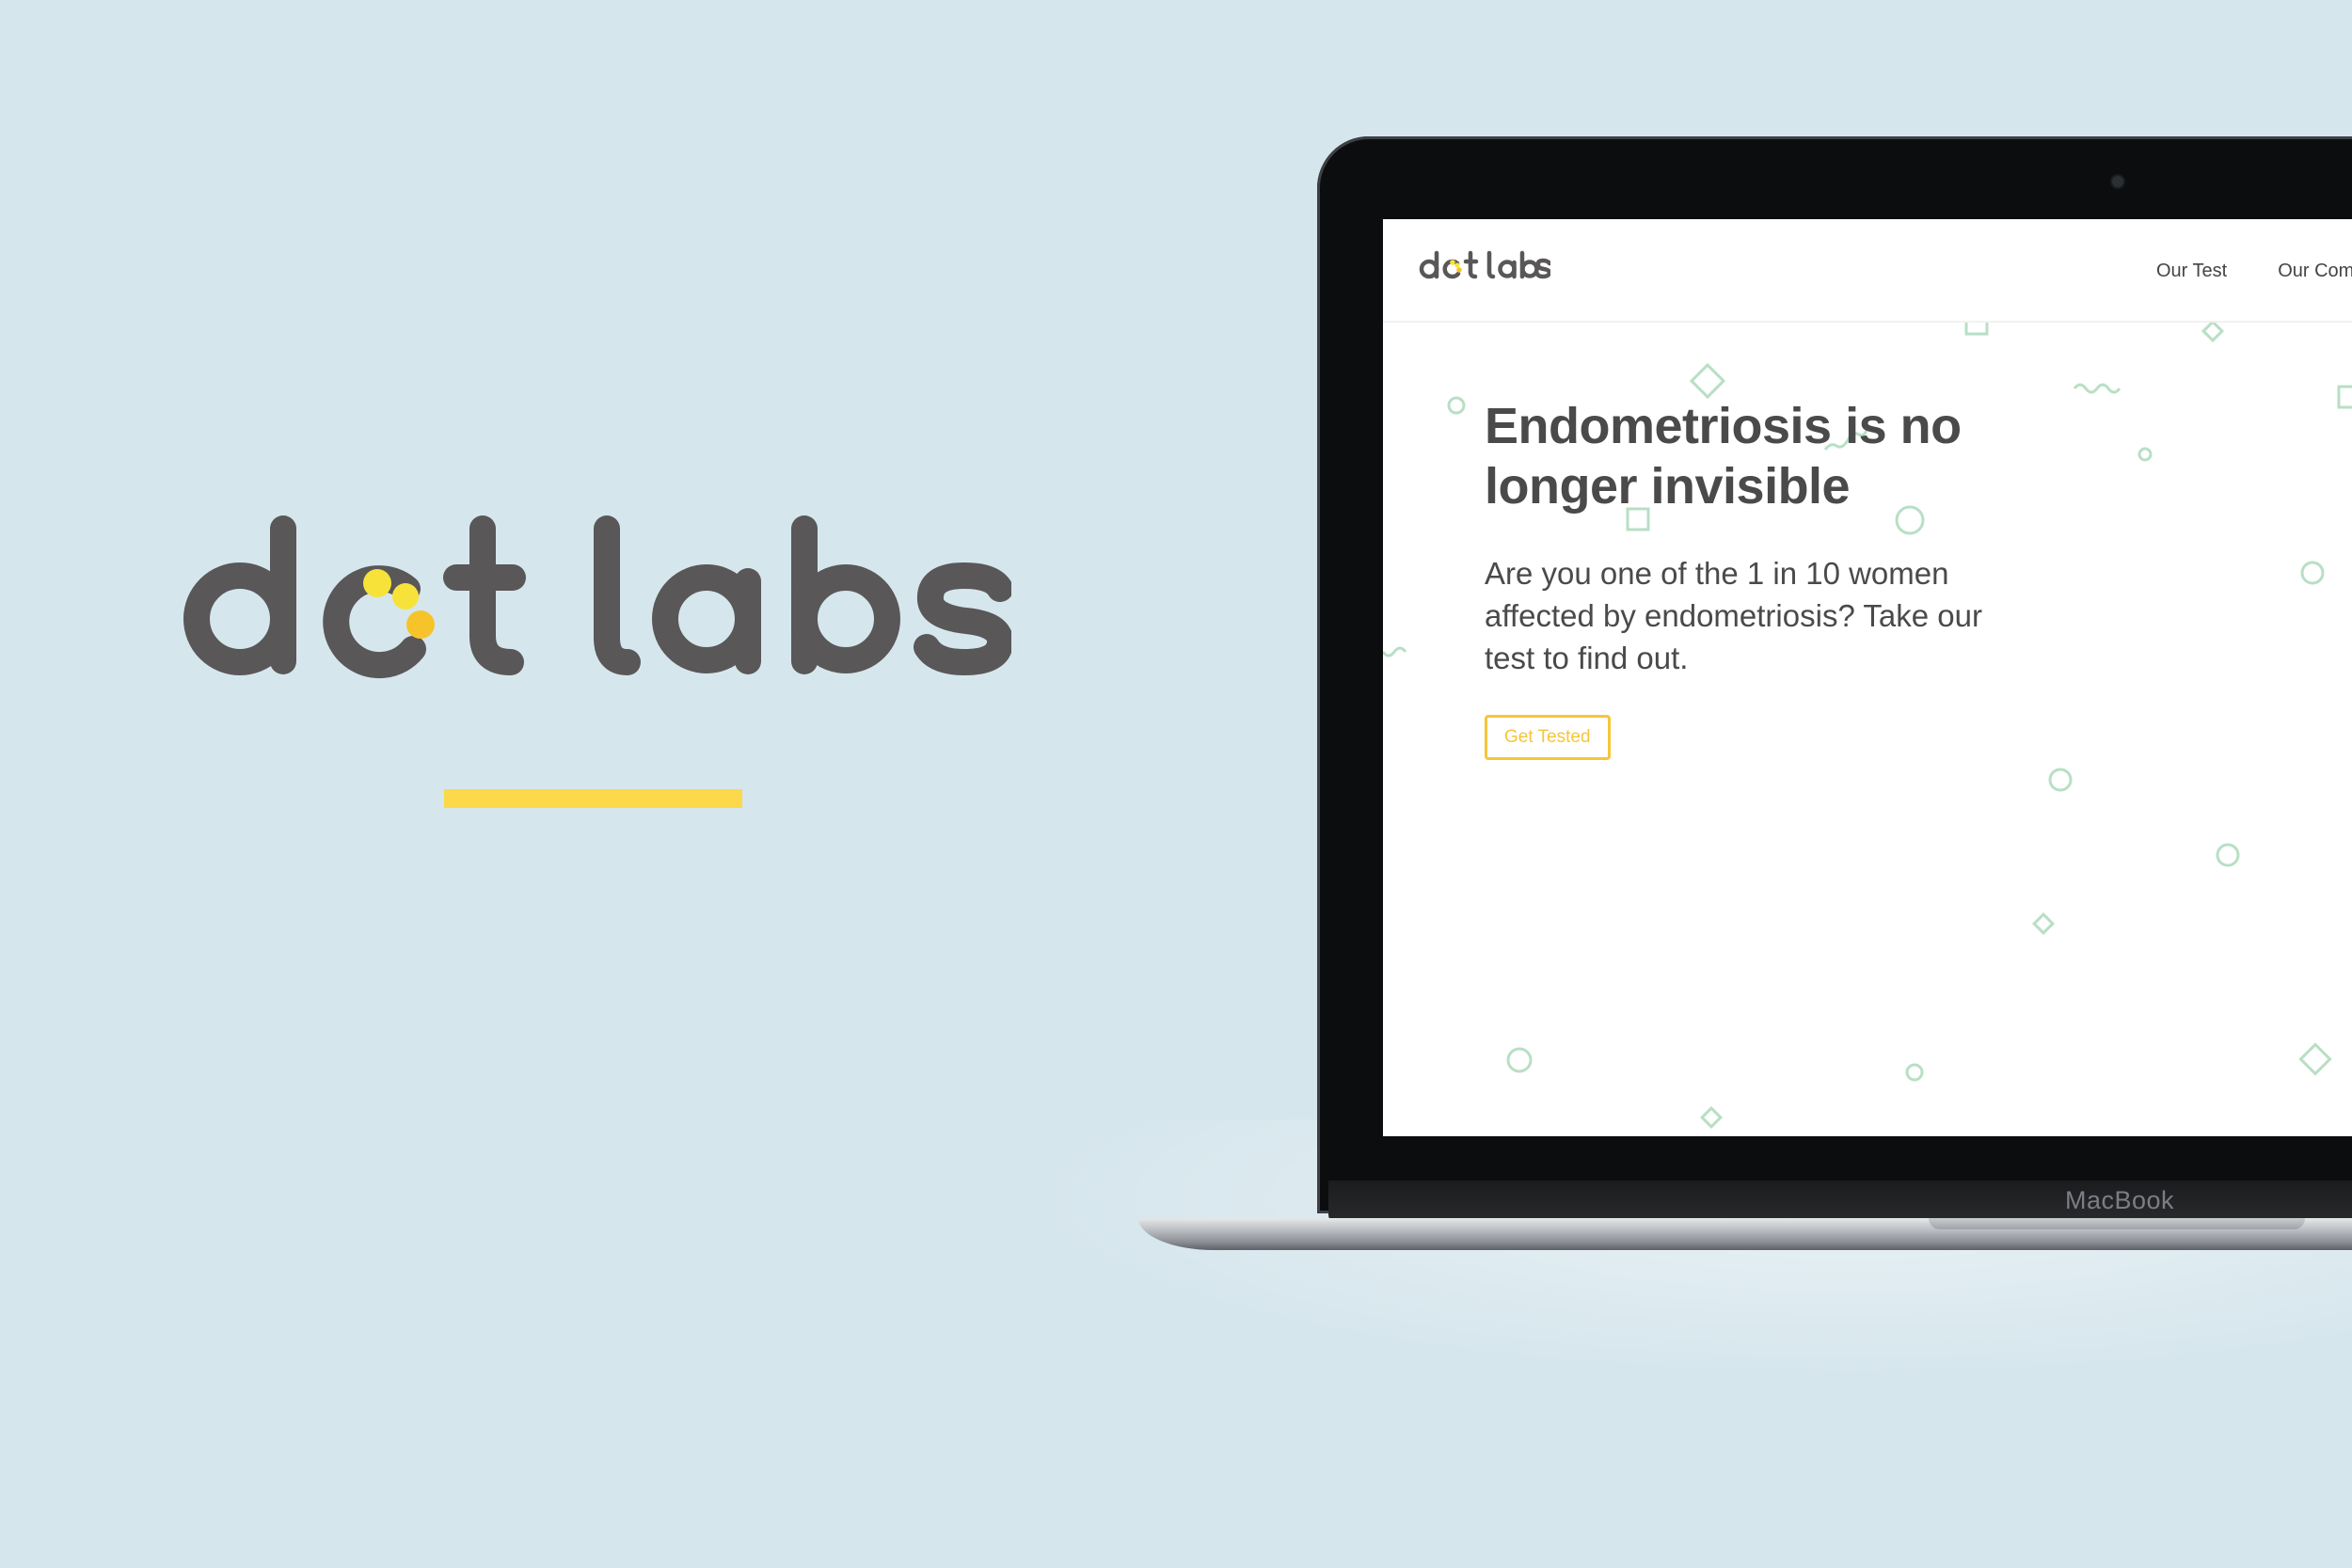  What do you see at coordinates (1485, 268) in the screenshot?
I see `site-logo` at bounding box center [1485, 268].